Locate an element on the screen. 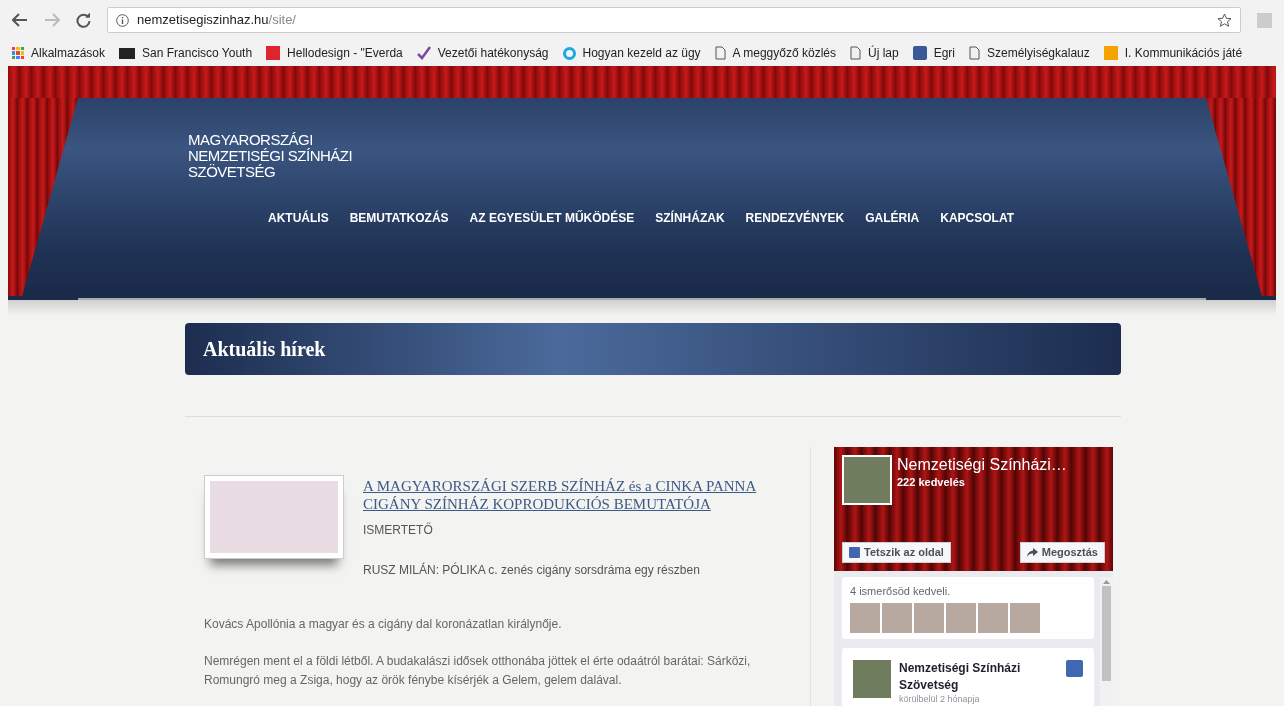 This screenshot has width=1284, height=706. url-text: nemzetisegiszinhaz.hu/site/ is located at coordinates (216, 20).